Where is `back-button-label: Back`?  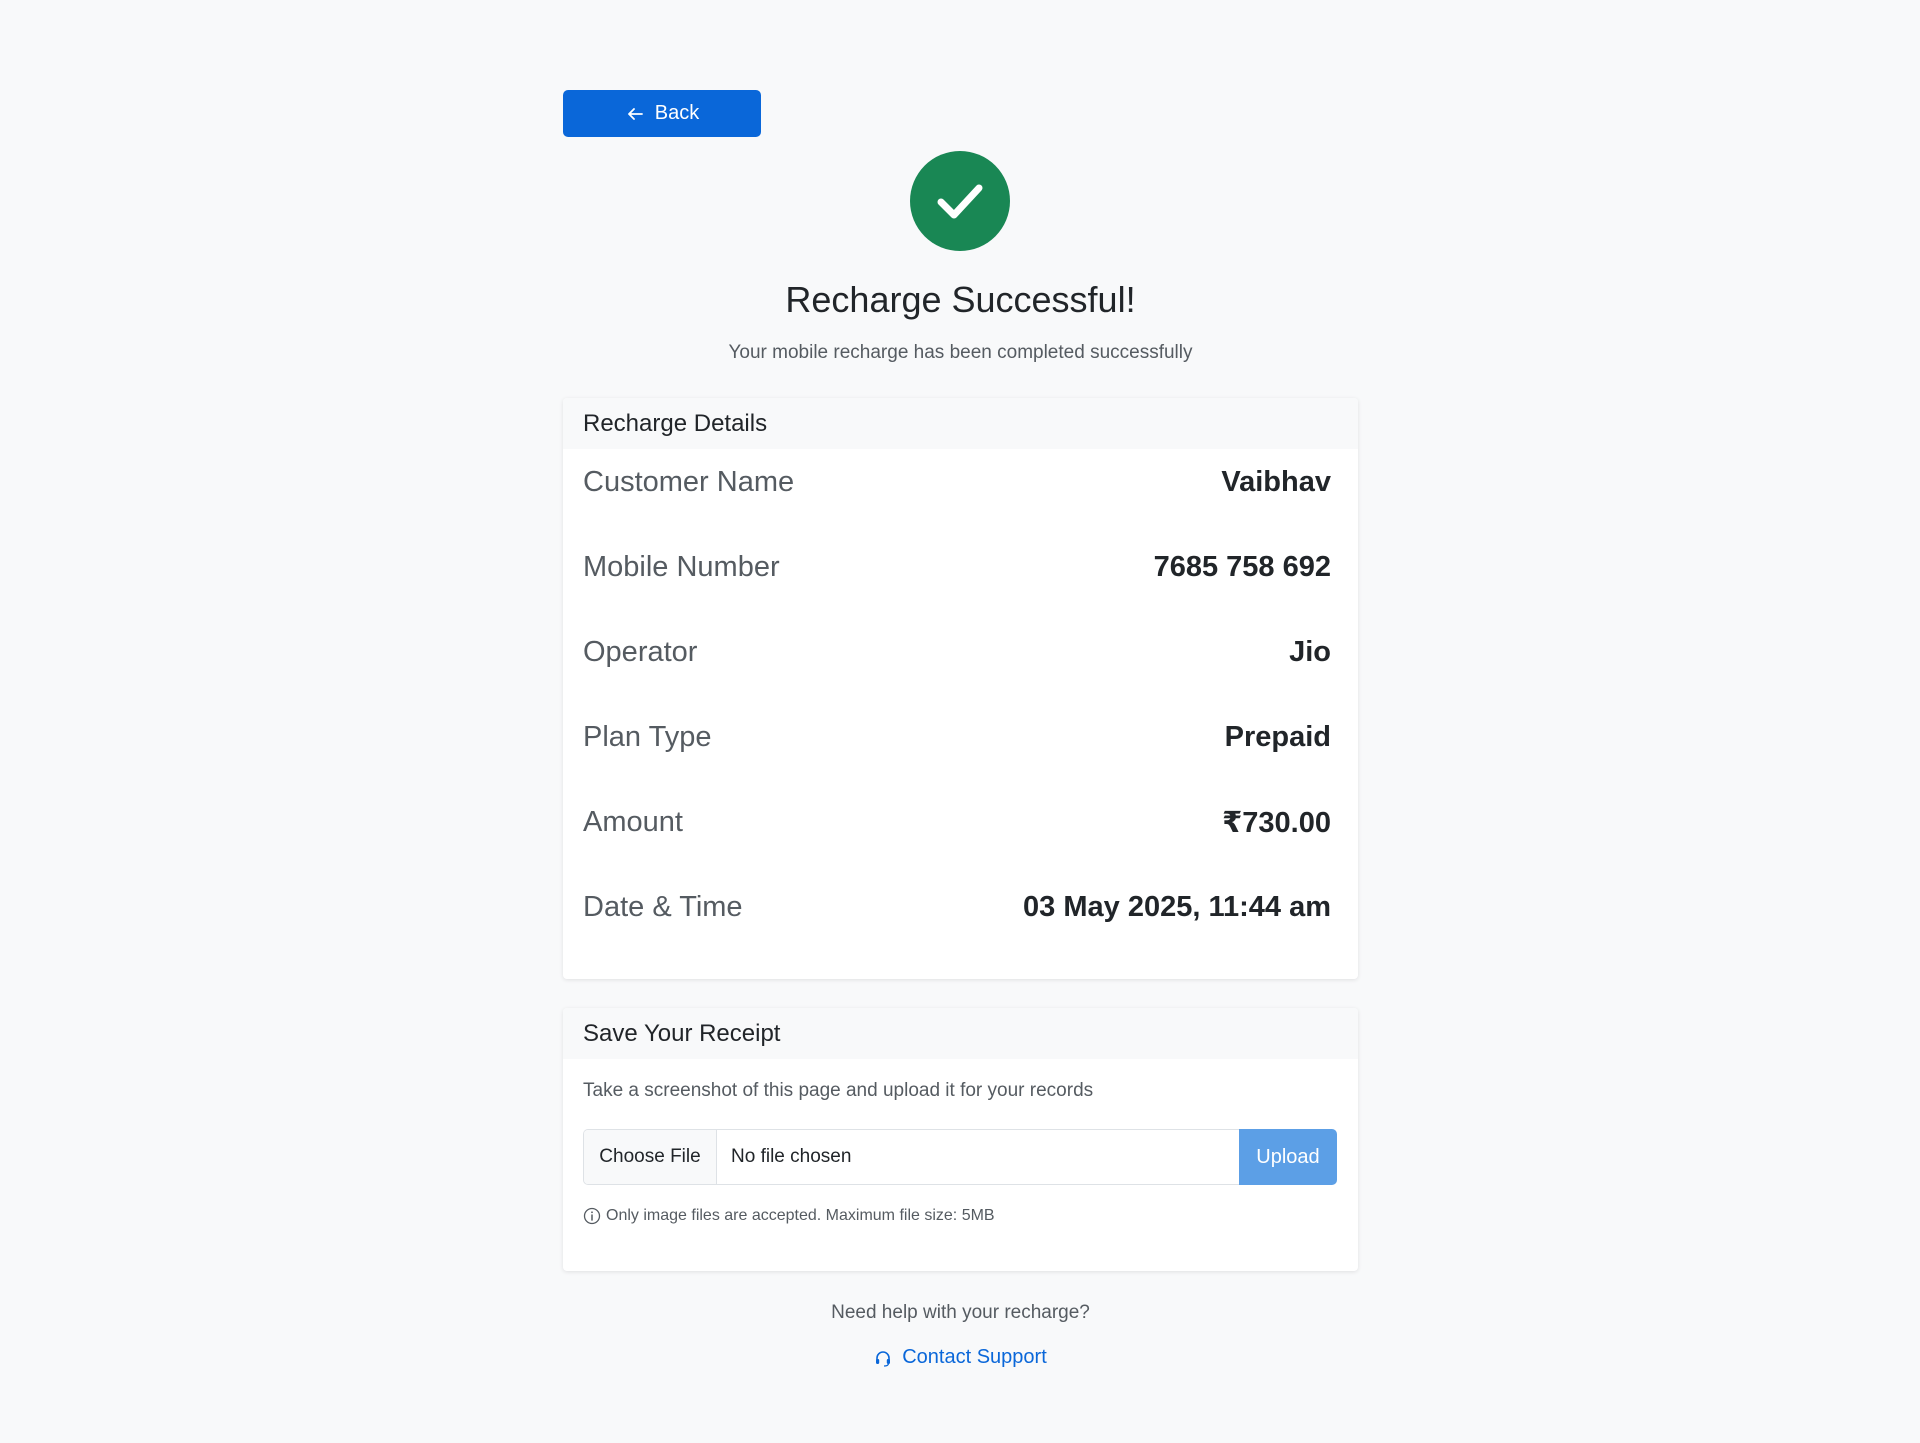 back-button-label: Back is located at coordinates (677, 113).